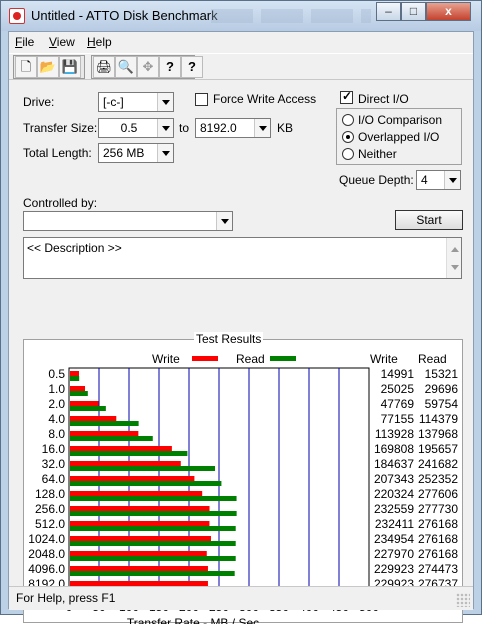 The height and width of the screenshot is (624, 482). What do you see at coordinates (398, 404) in the screenshot?
I see `write-value: 47769` at bounding box center [398, 404].